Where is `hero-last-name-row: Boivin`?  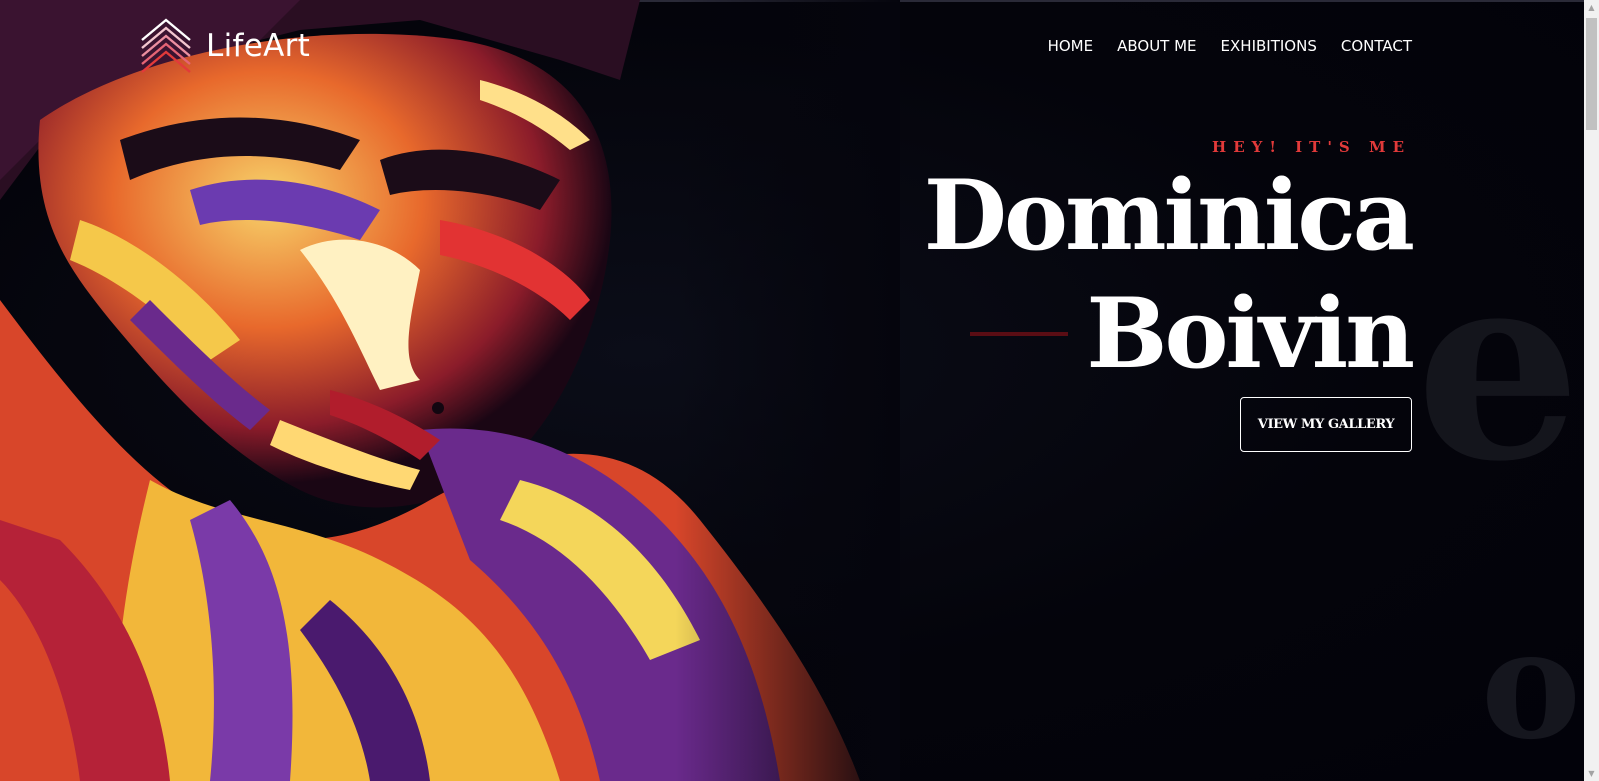 hero-last-name-row: Boivin is located at coordinates (1192, 333).